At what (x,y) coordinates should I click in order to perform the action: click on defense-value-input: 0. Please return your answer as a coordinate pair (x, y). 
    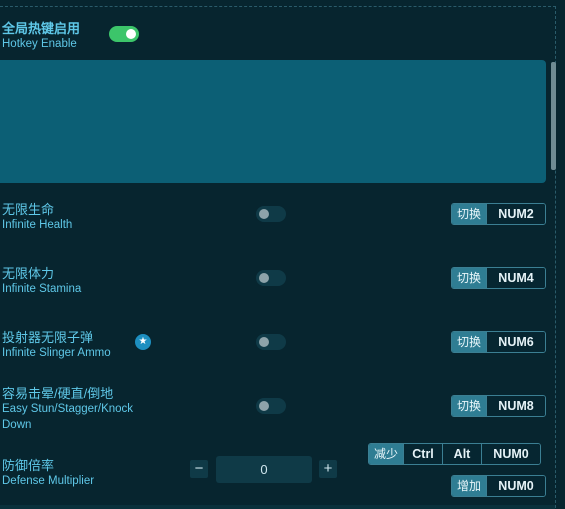
    Looking at the image, I should click on (264, 469).